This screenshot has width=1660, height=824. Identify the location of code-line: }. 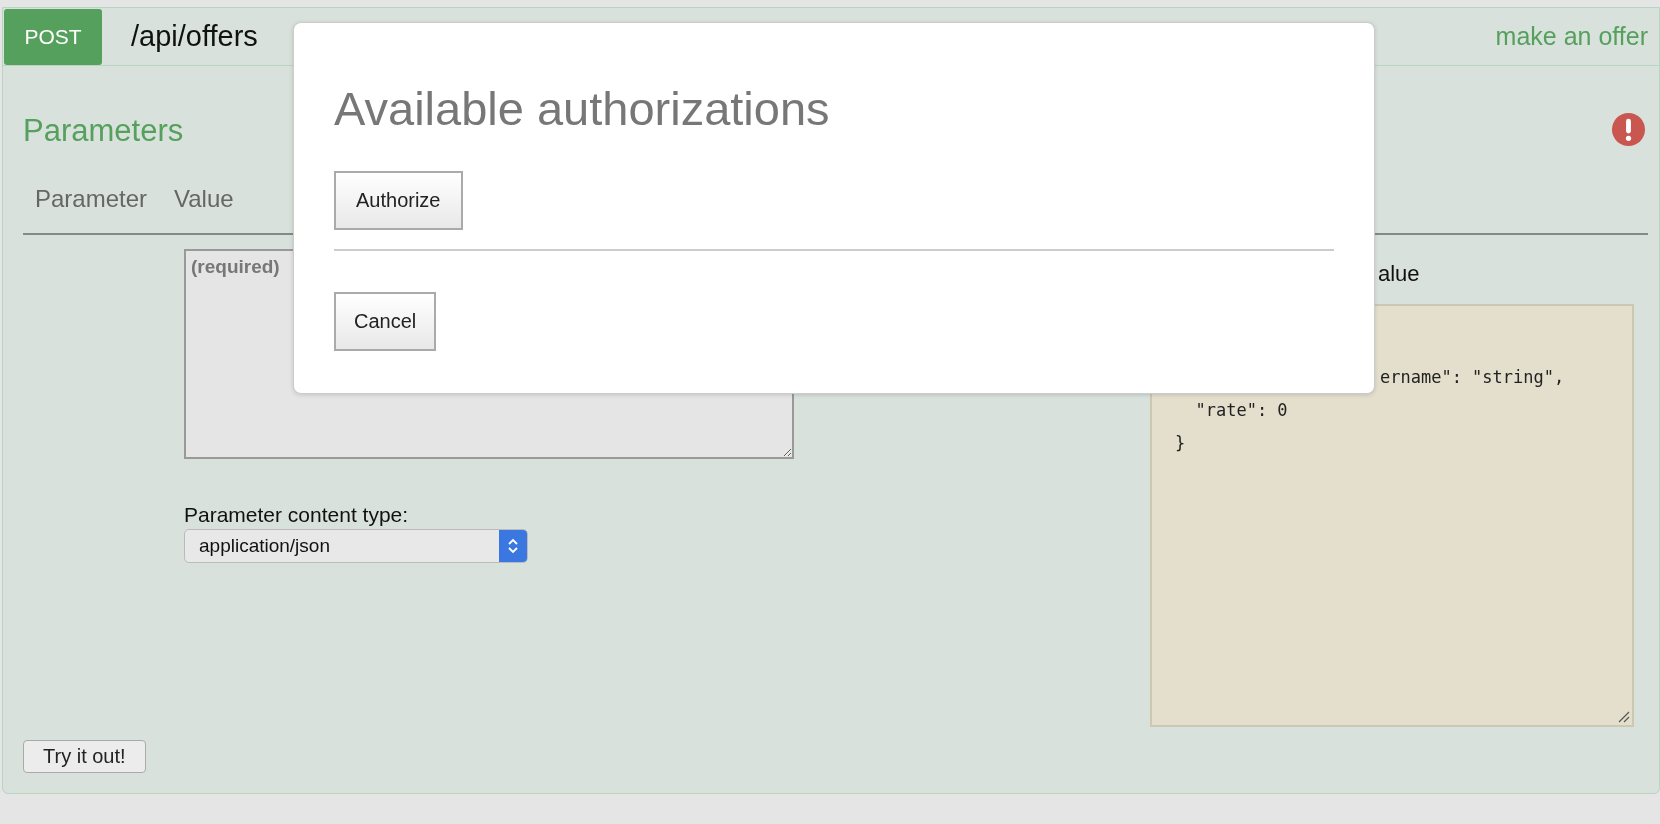
(1180, 443).